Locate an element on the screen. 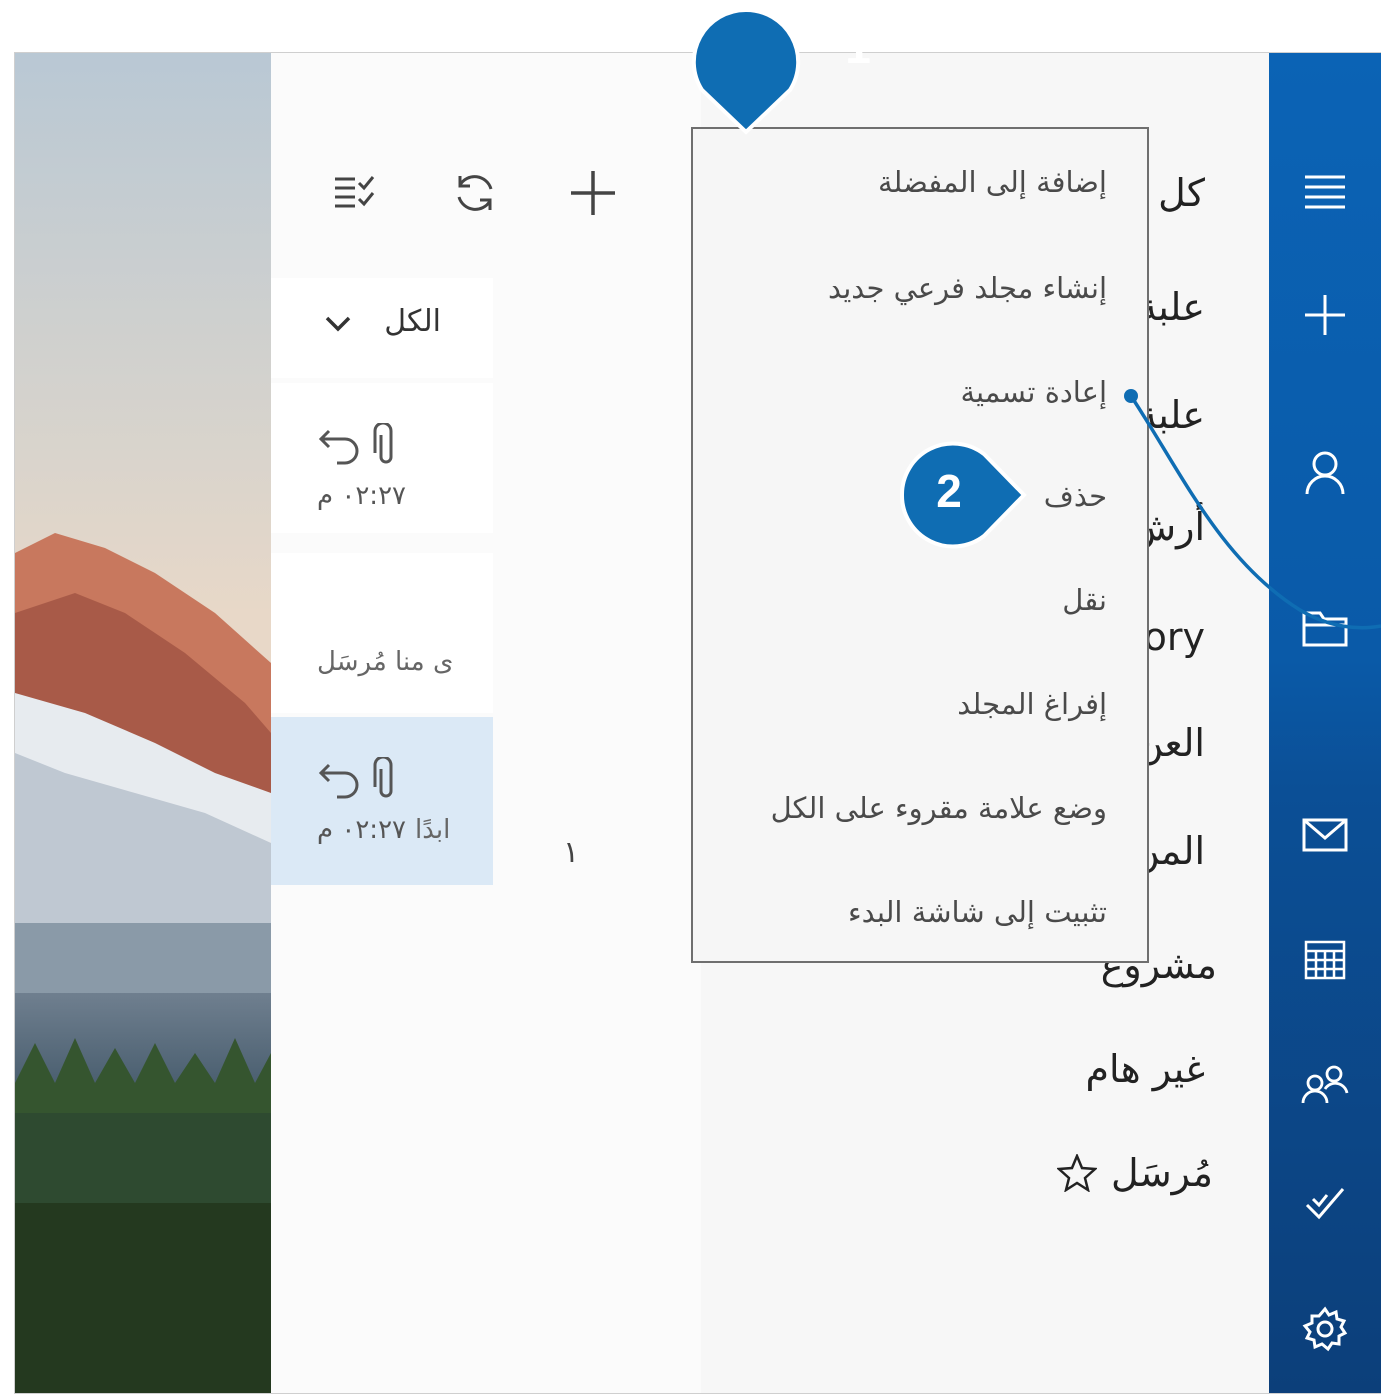 The image size is (1381, 1399). message-item-selected: ٠٢:٢٧ م ابدًا is located at coordinates (382, 801).